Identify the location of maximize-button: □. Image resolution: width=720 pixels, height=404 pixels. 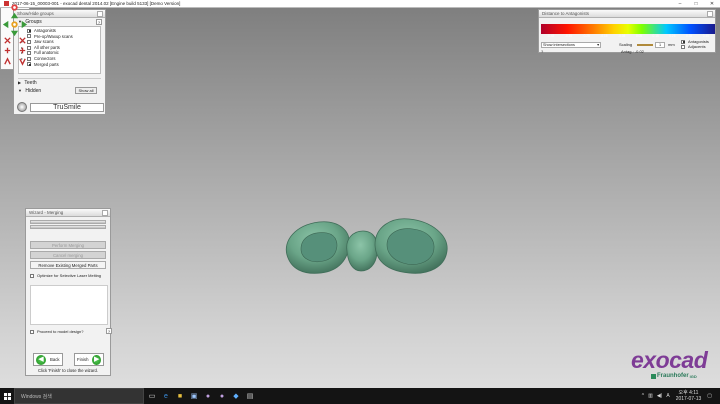
(696, 4).